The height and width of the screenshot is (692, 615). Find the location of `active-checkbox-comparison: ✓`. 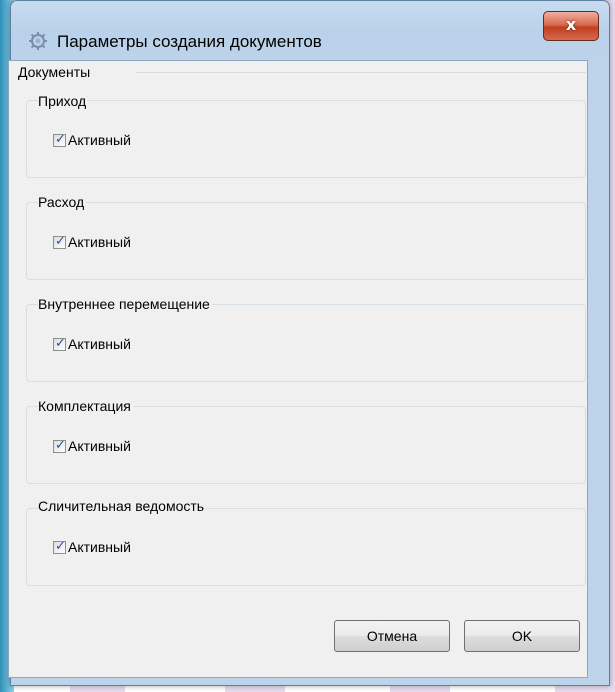

active-checkbox-comparison: ✓ is located at coordinates (59, 546).